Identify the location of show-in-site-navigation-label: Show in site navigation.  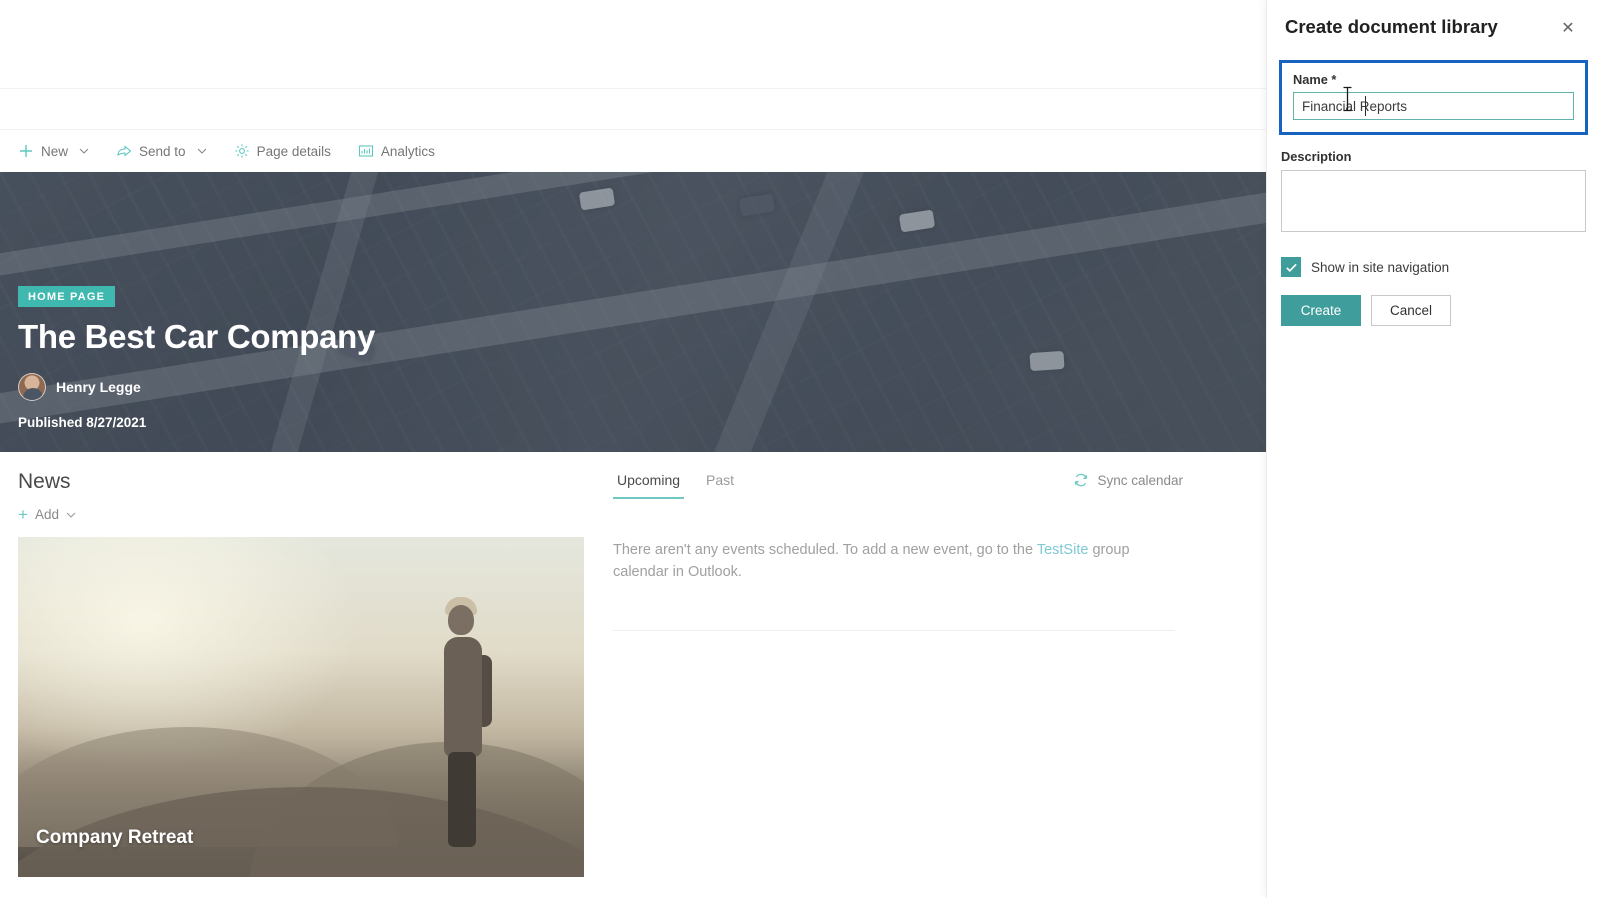
(1380, 267).